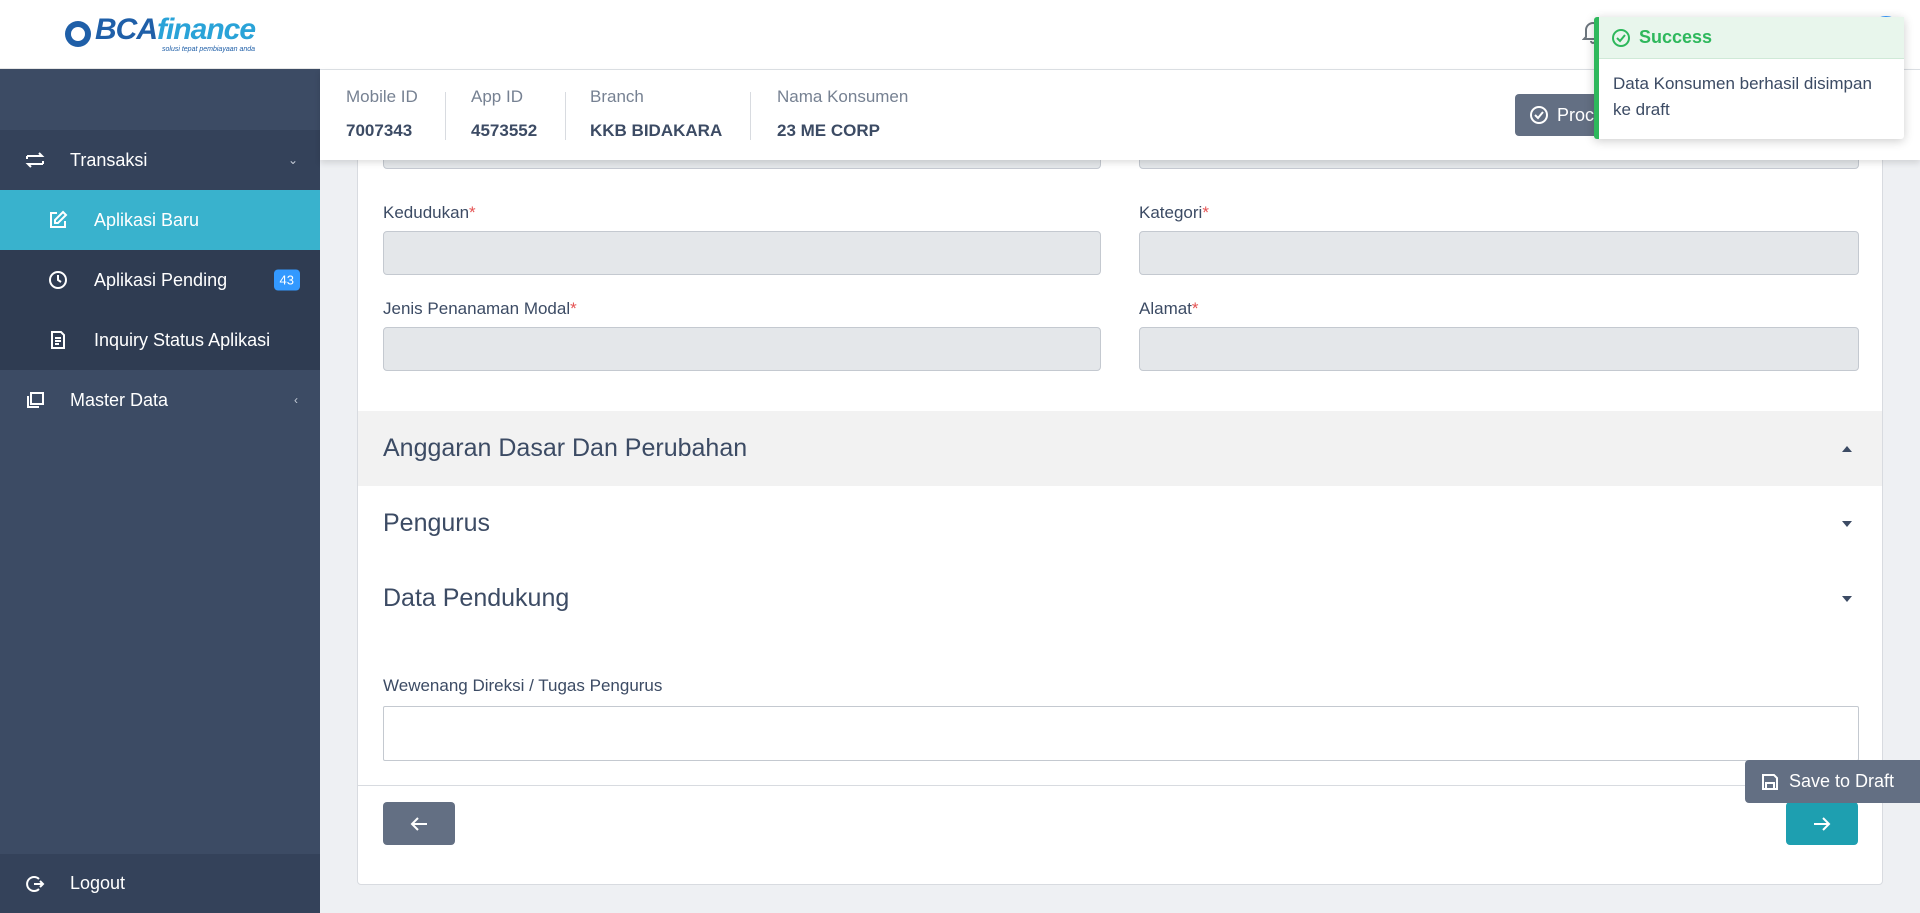  I want to click on nama-konsumen-label: Nama Konsumen, so click(843, 96).